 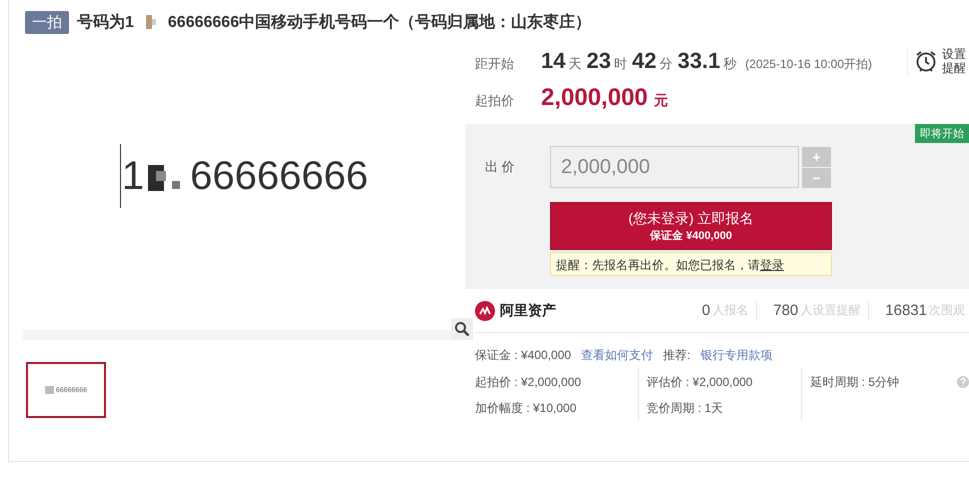 What do you see at coordinates (279, 176) in the screenshot?
I see `phone-number: 66666666` at bounding box center [279, 176].